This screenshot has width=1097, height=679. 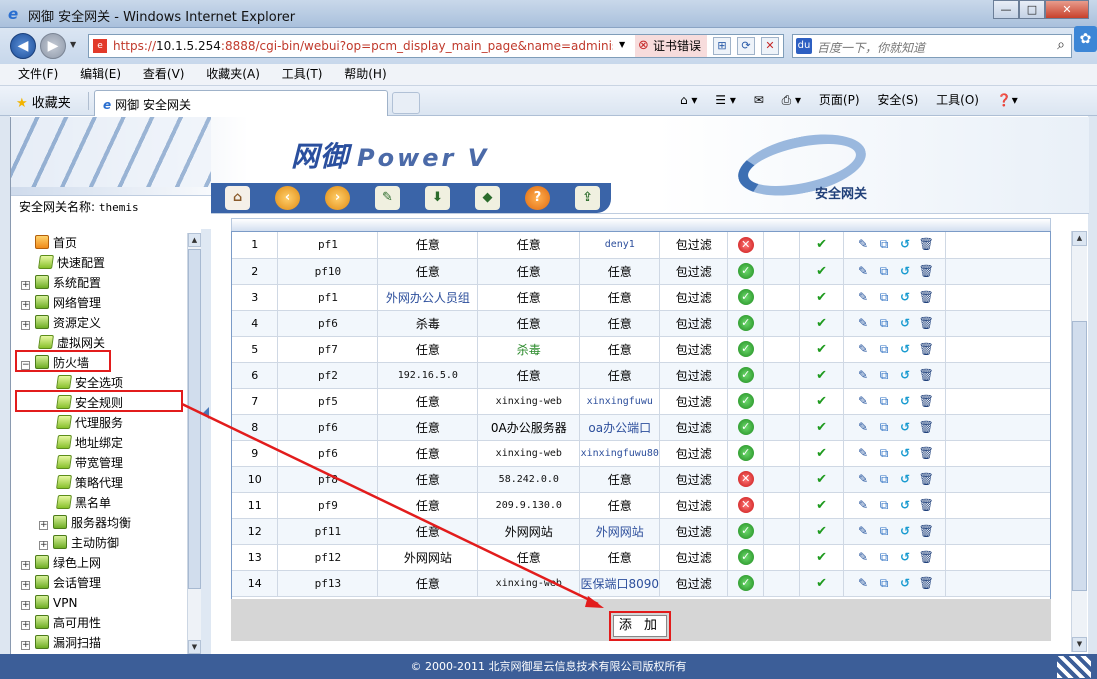 What do you see at coordinates (641, 245) in the screenshot?
I see `table-row: 1 pf1 任意 任意 deny1 包过滤 ✕ ✔ ✎ ⧉ ↺ 🗑` at bounding box center [641, 245].